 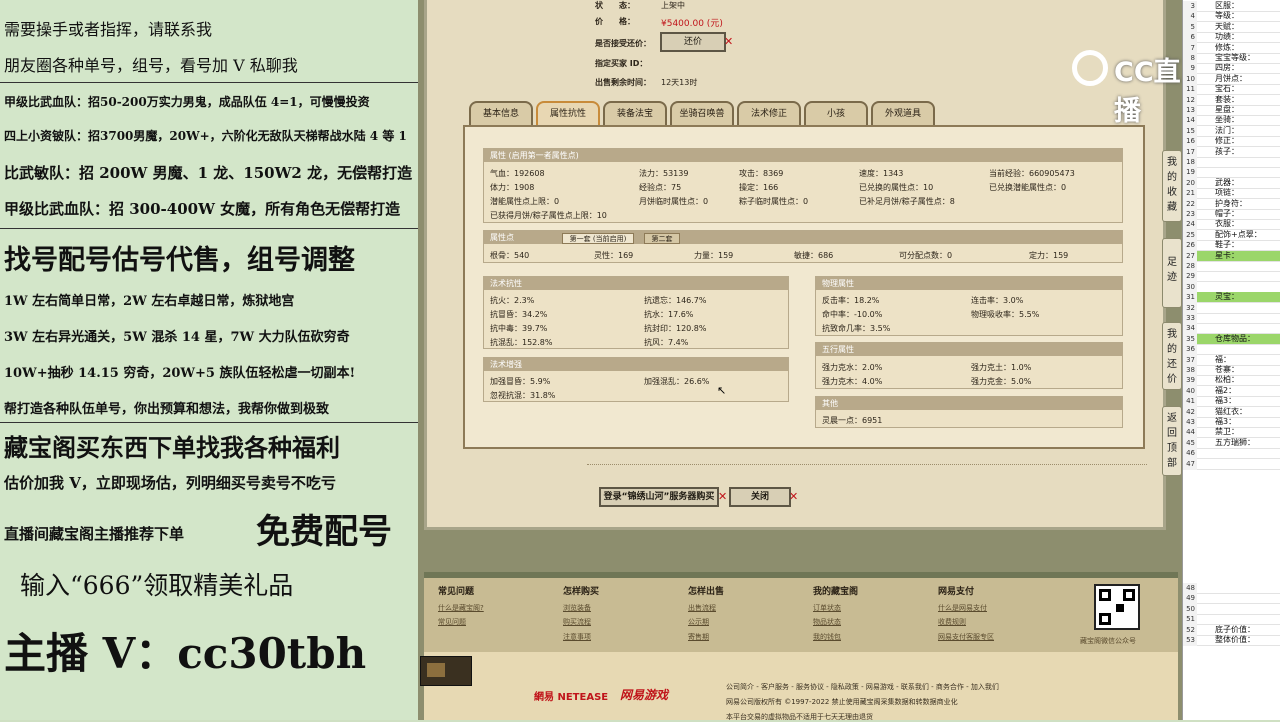 What do you see at coordinates (903, 113) in the screenshot?
I see `tab-appearance: 外观道具` at bounding box center [903, 113].